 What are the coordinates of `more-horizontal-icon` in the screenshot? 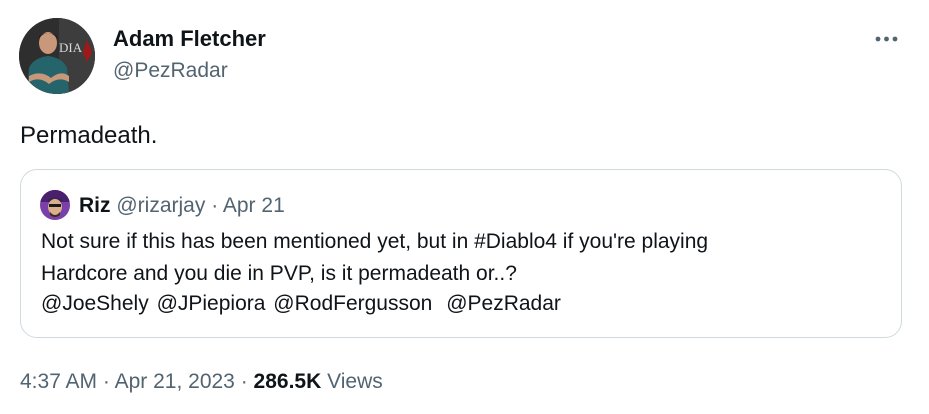 It's located at (886, 39).